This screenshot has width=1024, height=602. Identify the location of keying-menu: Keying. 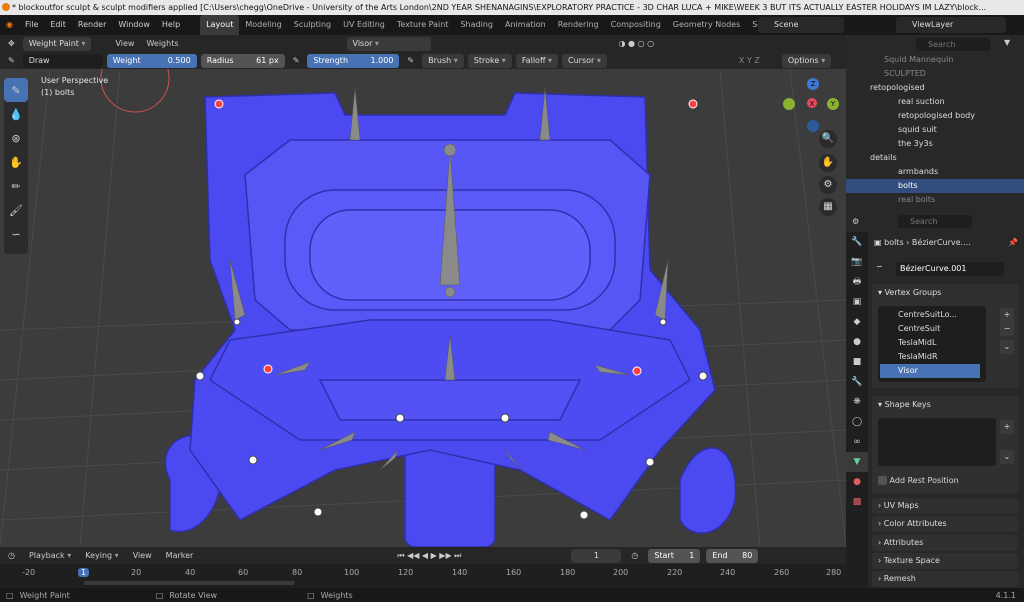
(101, 555).